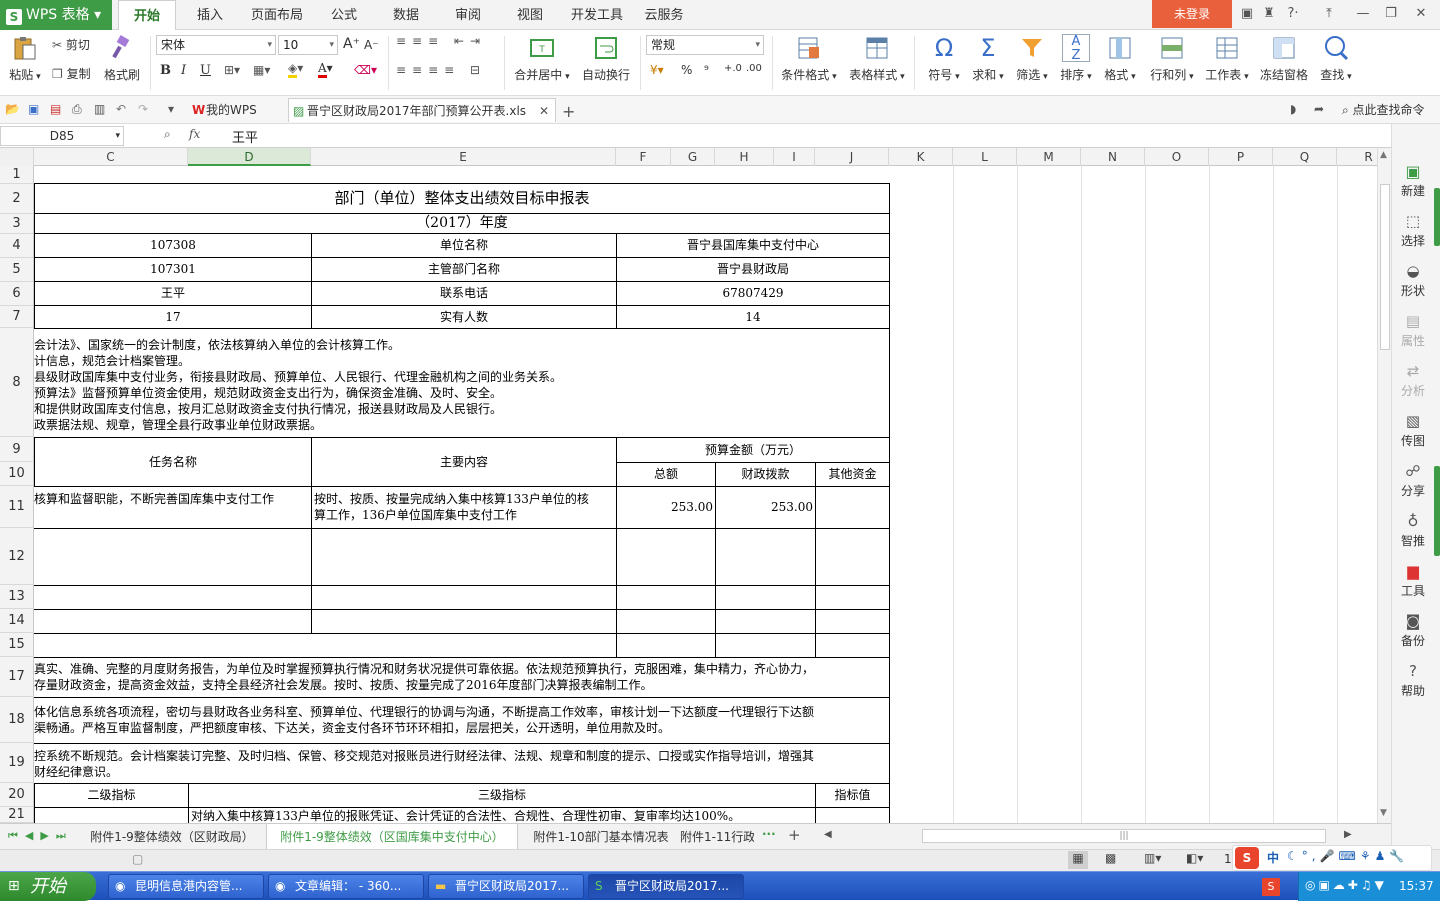 This screenshot has width=1440, height=901. Describe the element at coordinates (705, 45) in the screenshot. I see `number-format-select: 常规` at that location.